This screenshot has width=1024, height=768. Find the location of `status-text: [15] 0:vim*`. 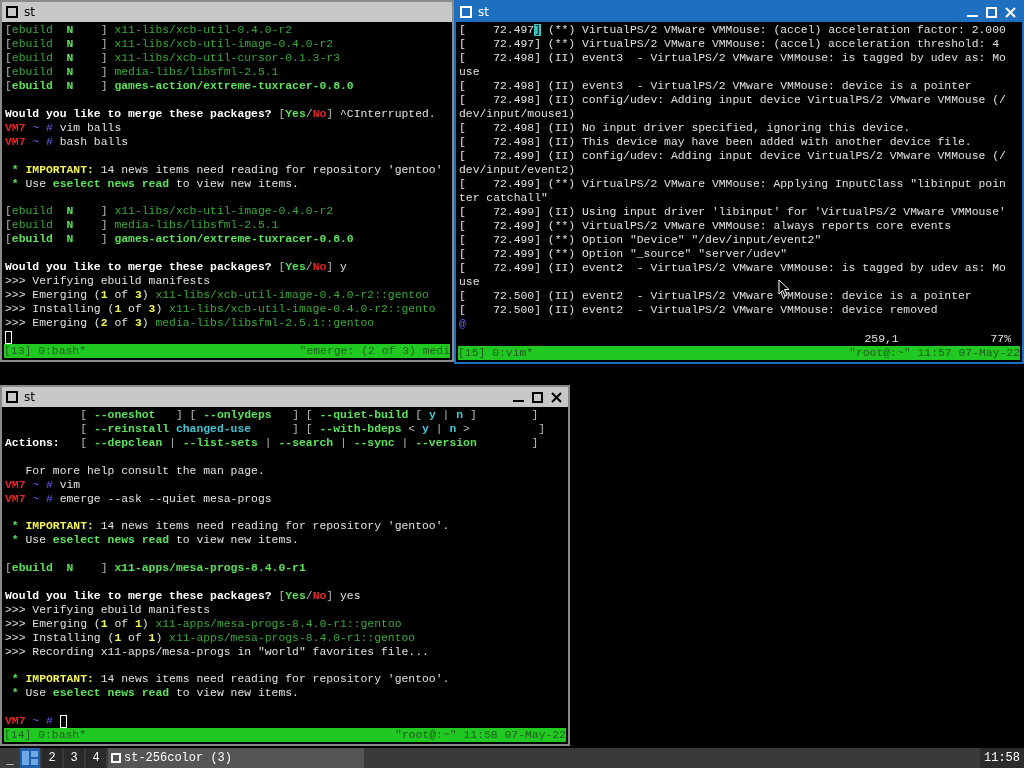

status-text: [15] 0:vim* is located at coordinates (496, 353).